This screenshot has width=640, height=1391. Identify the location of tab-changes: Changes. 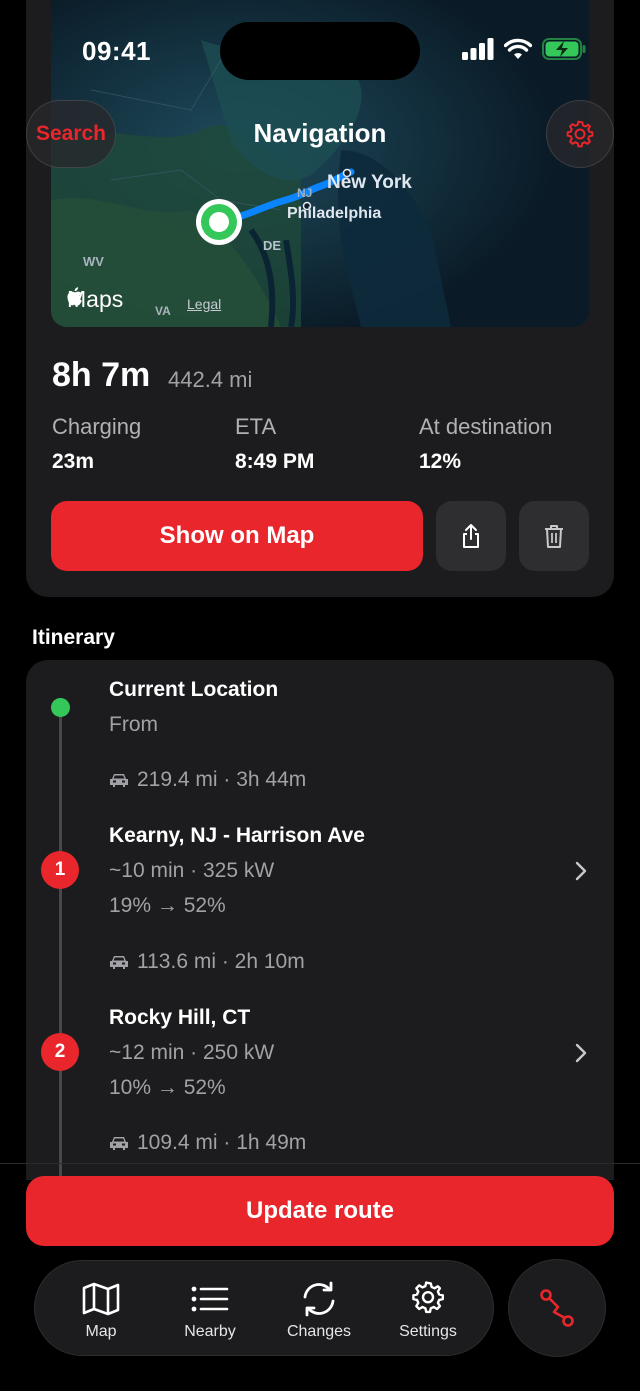
(319, 1309).